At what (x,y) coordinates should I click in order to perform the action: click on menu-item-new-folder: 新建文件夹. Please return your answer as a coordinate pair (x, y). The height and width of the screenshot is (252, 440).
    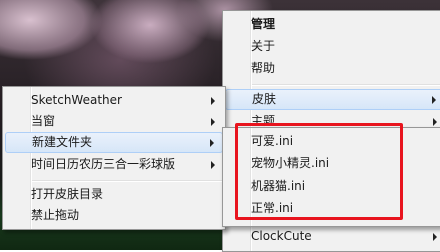
    Looking at the image, I should click on (114, 142).